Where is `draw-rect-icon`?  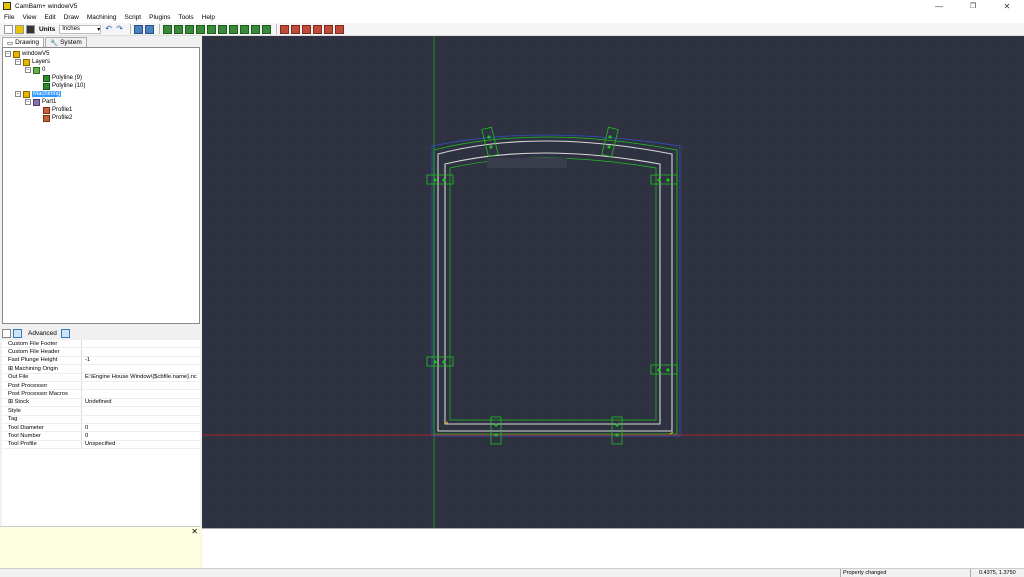 draw-rect-icon is located at coordinates (201, 29).